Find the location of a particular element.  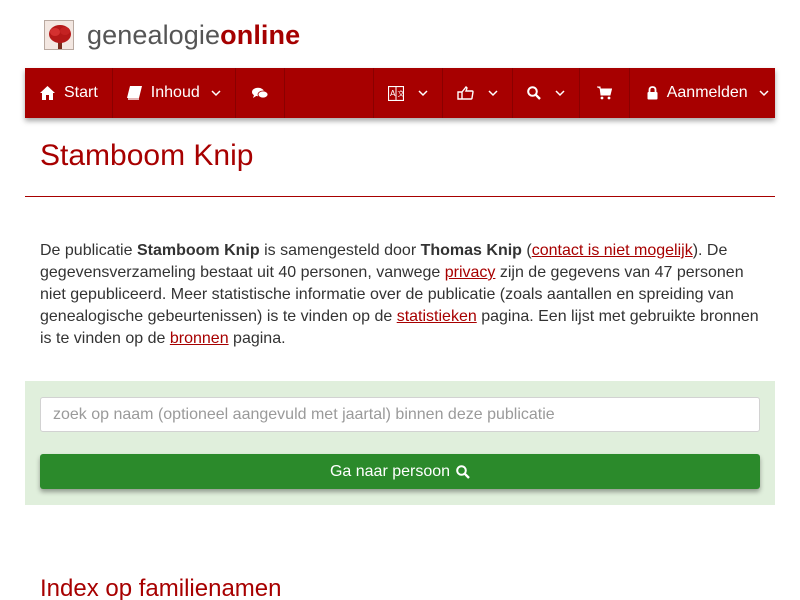

nav-forum is located at coordinates (260, 93).